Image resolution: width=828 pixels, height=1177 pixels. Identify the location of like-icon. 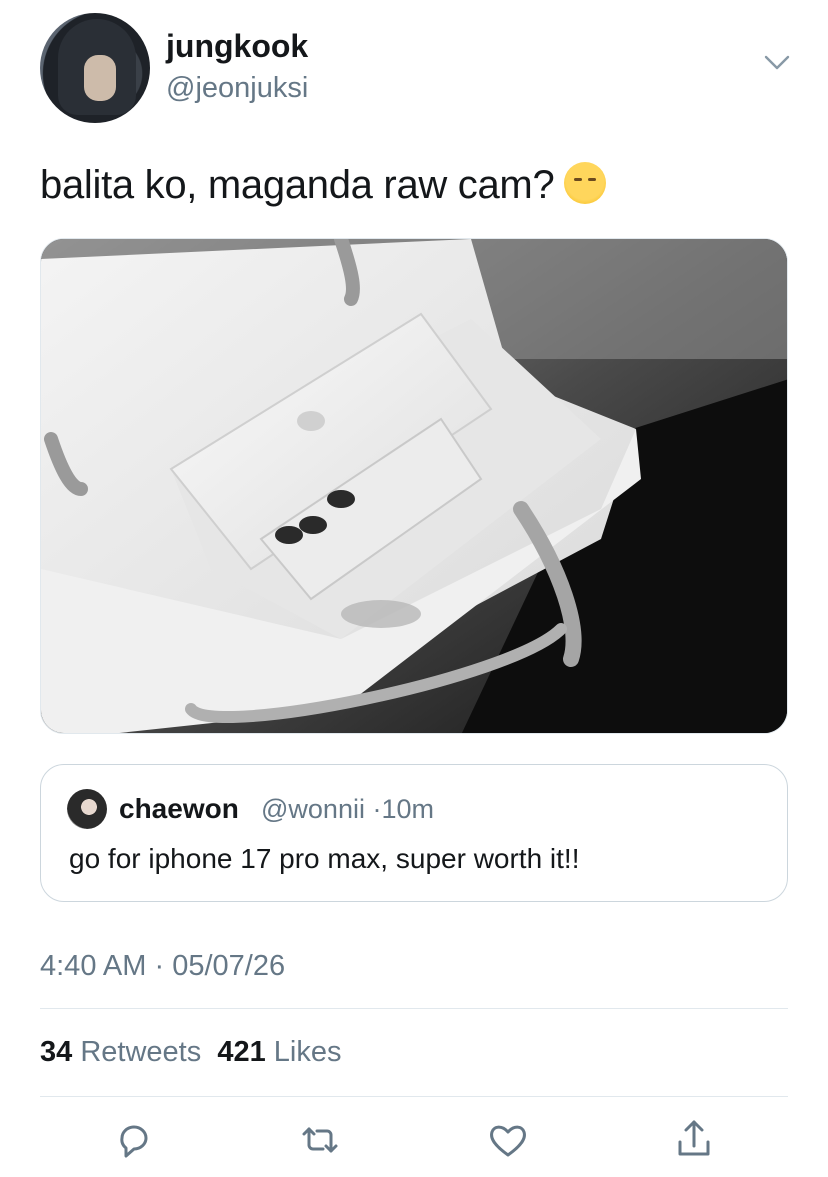
(508, 1140).